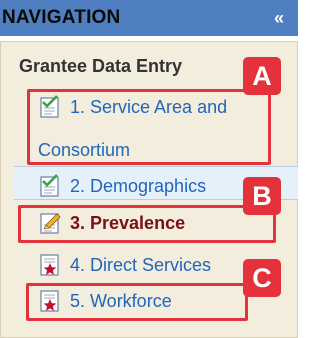 The width and height of the screenshot is (320, 338). What do you see at coordinates (50, 186) in the screenshot?
I see `checked-document-icon` at bounding box center [50, 186].